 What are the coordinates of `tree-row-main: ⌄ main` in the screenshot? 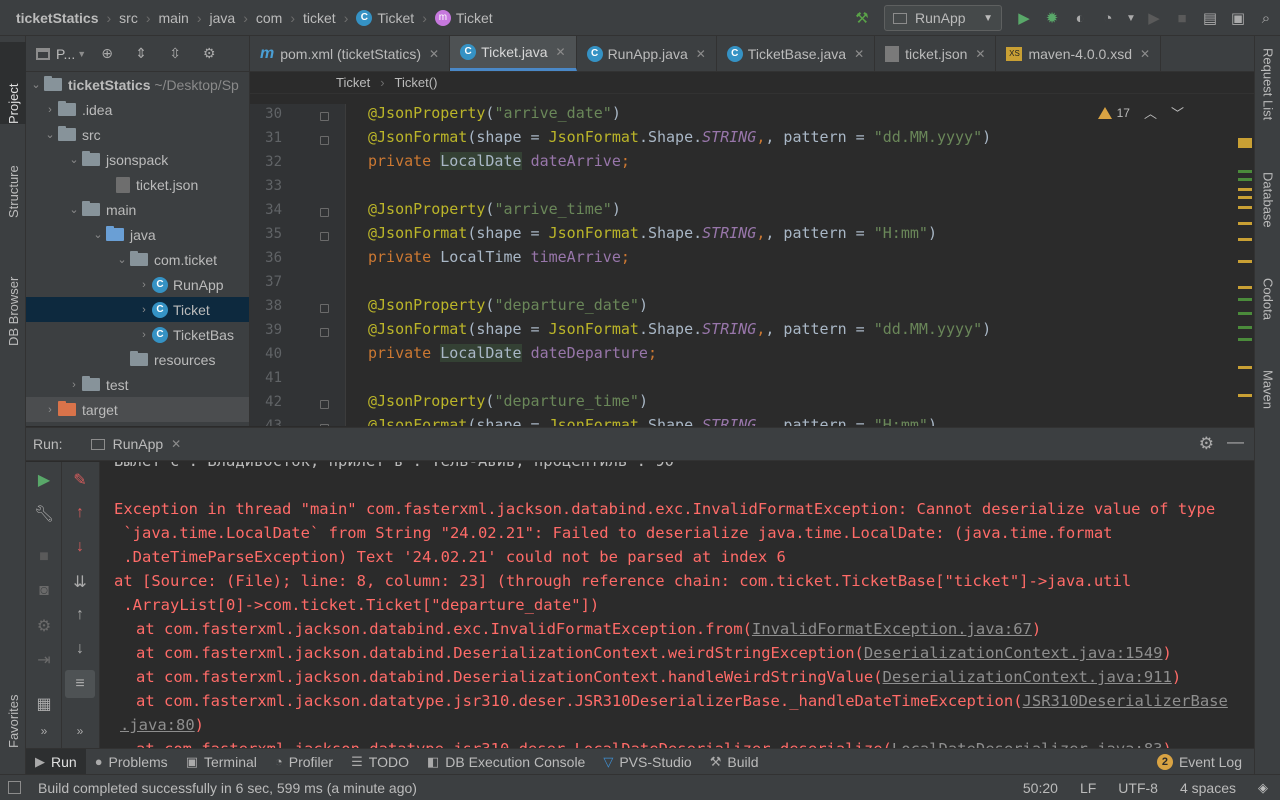 It's located at (137, 209).